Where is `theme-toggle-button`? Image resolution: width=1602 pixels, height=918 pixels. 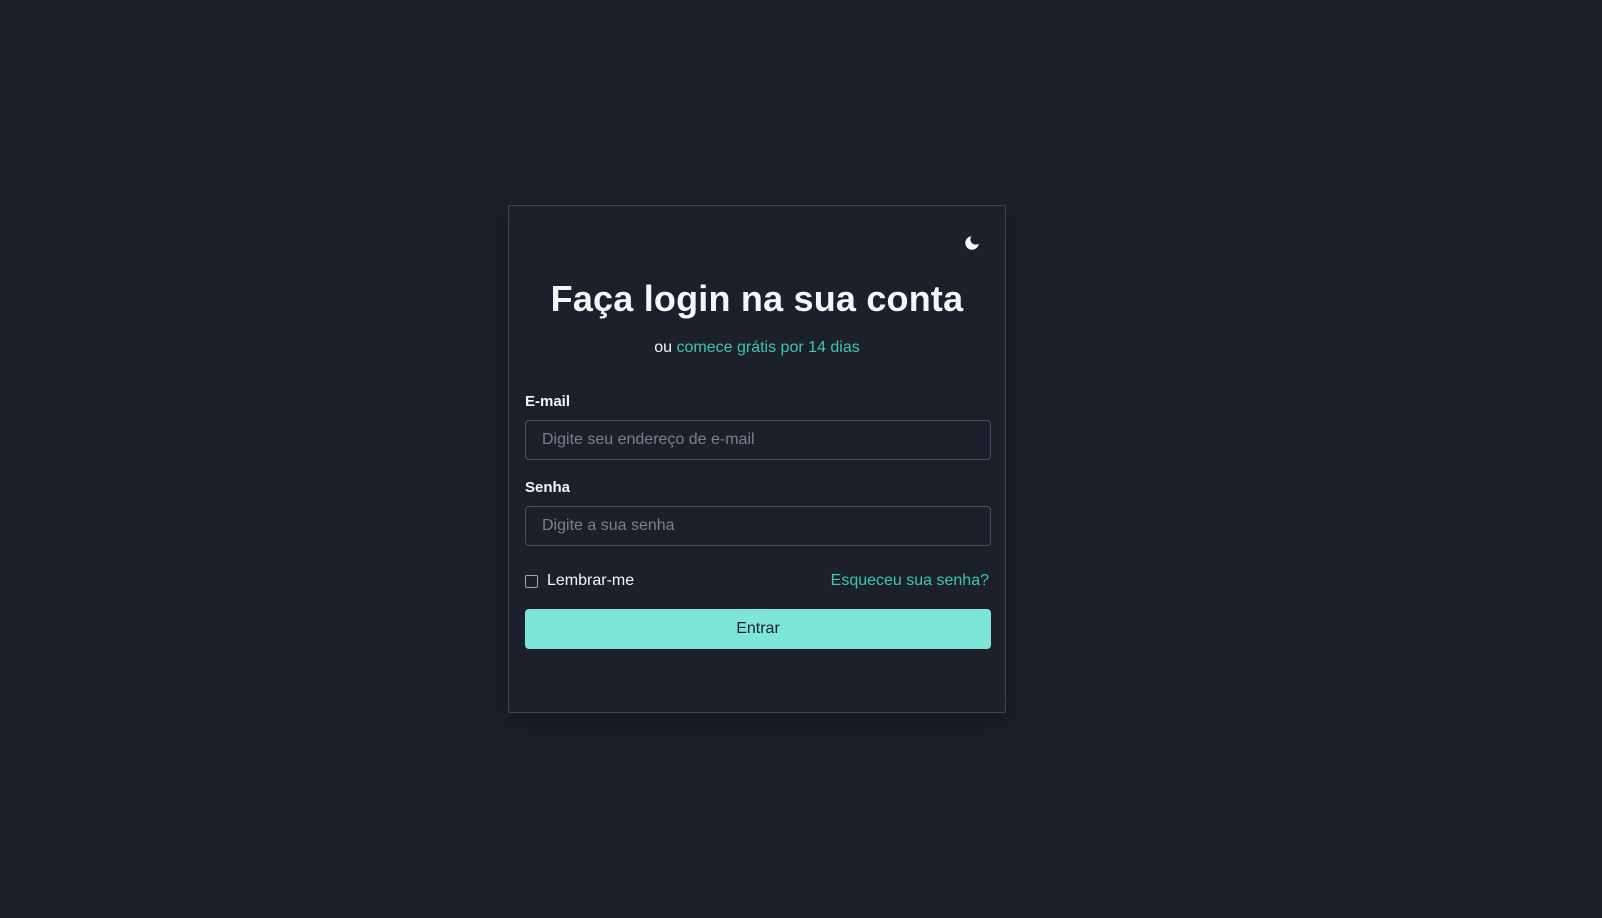
theme-toggle-button is located at coordinates (972, 243).